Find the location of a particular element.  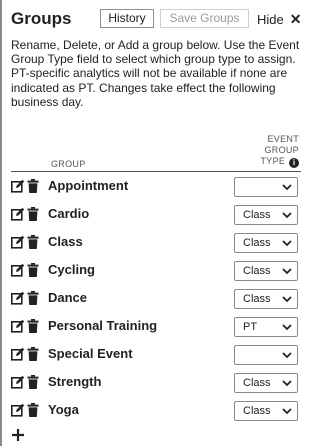

plus-icon is located at coordinates (18, 435).